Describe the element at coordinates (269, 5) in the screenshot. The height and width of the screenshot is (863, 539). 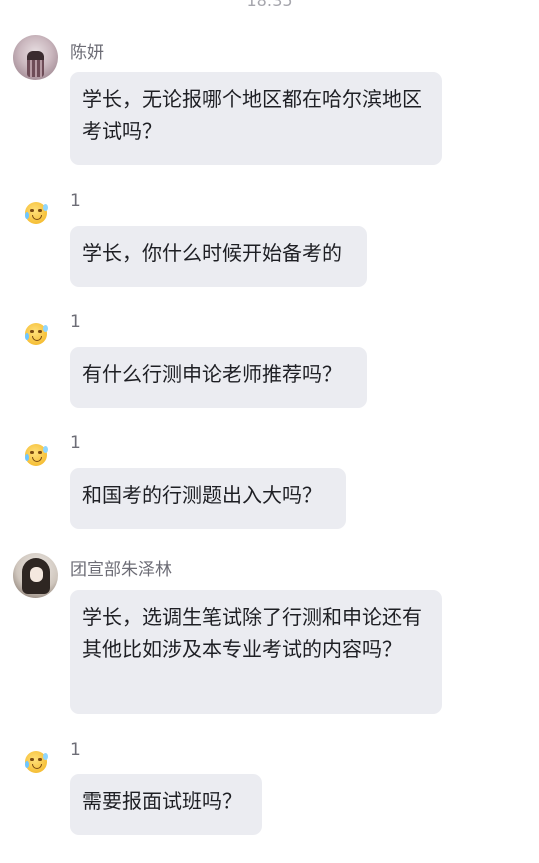
I see `timestamp: 18:35` at that location.